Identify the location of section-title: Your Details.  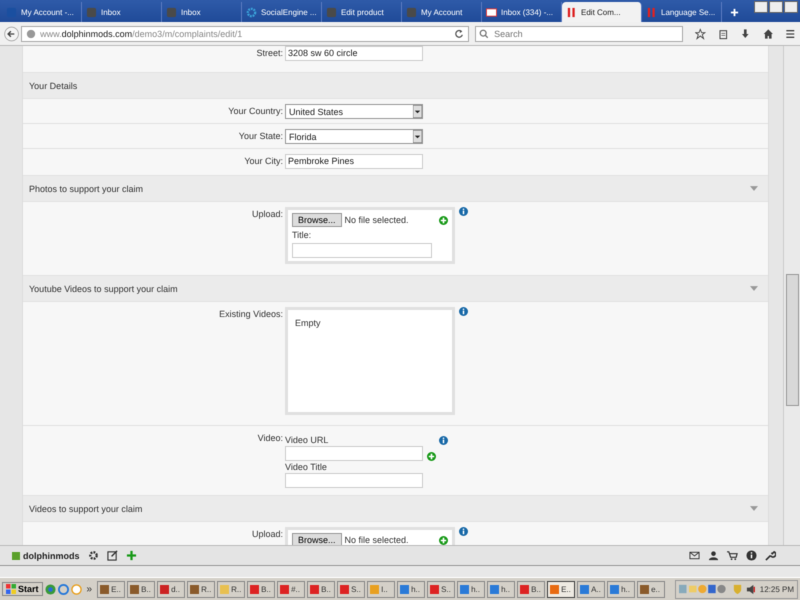
(53, 85).